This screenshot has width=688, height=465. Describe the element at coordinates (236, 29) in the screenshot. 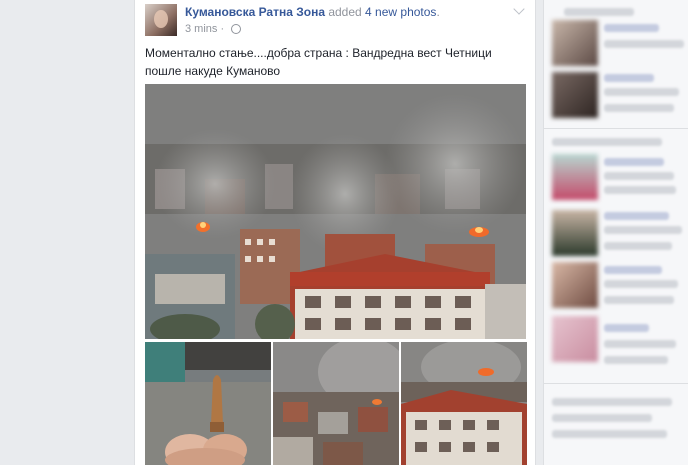

I see `globe-icon` at that location.